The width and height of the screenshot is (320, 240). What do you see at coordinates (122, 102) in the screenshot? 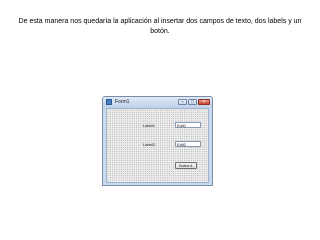
I see `window-title: Form1` at bounding box center [122, 102].